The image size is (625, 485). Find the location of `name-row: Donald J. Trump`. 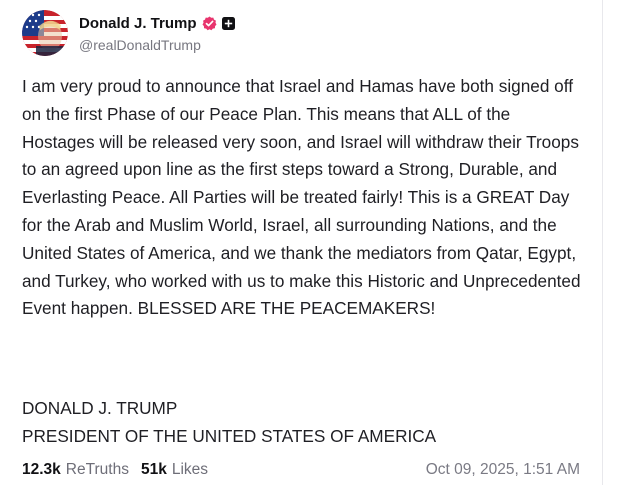

name-row: Donald J. Trump is located at coordinates (157, 23).